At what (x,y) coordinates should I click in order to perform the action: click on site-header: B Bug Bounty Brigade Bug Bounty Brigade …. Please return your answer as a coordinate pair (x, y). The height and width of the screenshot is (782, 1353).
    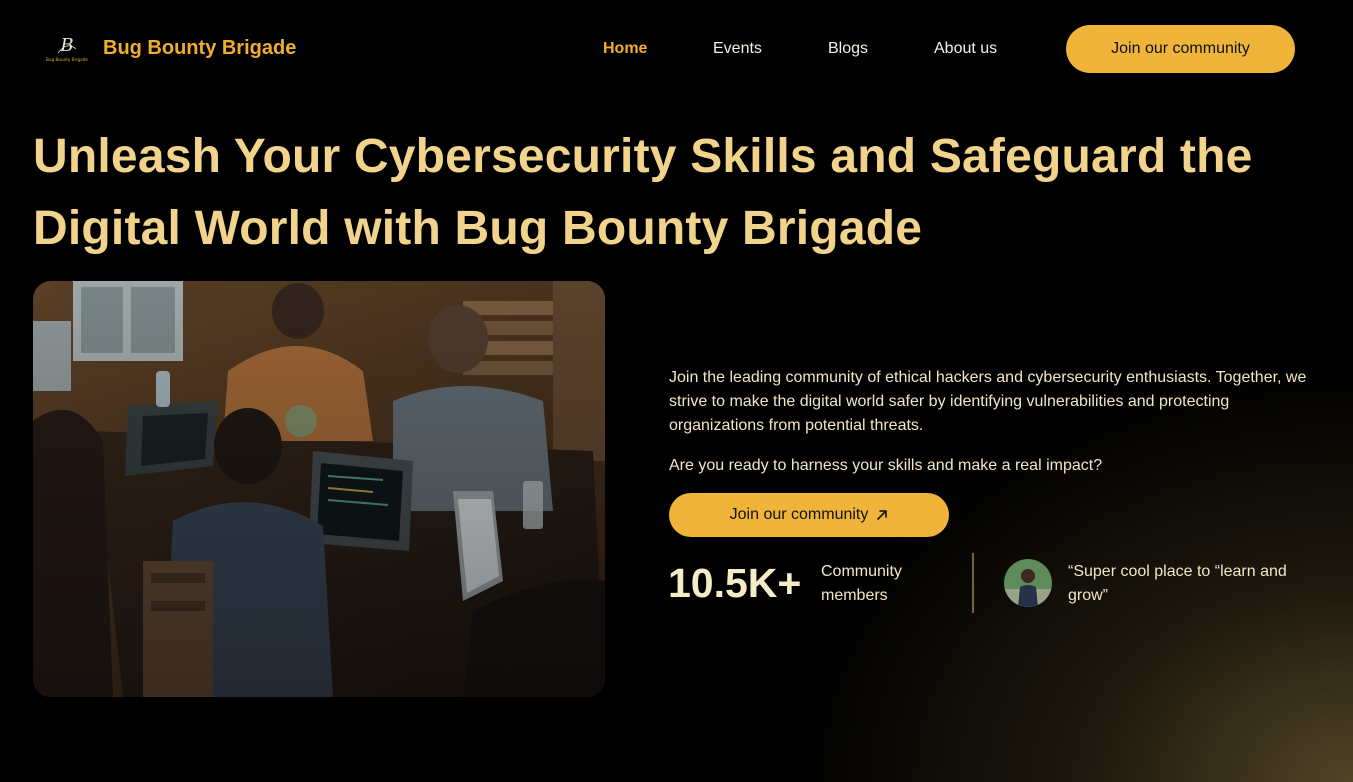
    Looking at the image, I should click on (676, 50).